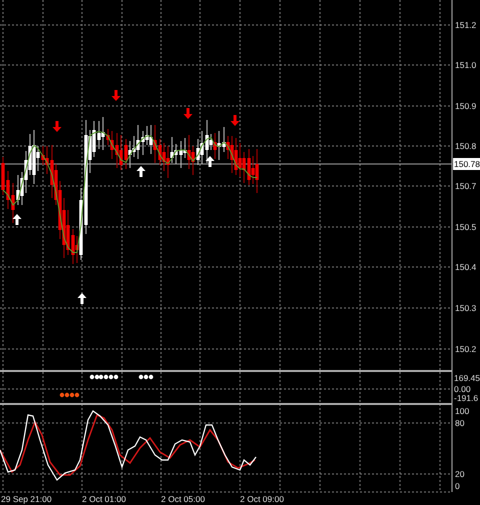  Describe the element at coordinates (459, 423) in the screenshot. I see `stochastic-label: 80` at that location.